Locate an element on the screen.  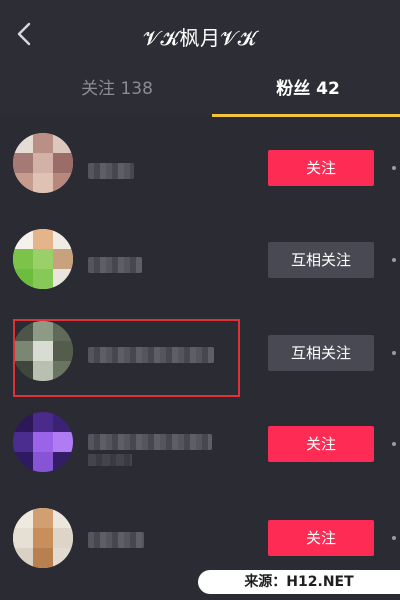
page-title: 𝓥𝓚枫月𝓥𝓚 is located at coordinates (200, 38).